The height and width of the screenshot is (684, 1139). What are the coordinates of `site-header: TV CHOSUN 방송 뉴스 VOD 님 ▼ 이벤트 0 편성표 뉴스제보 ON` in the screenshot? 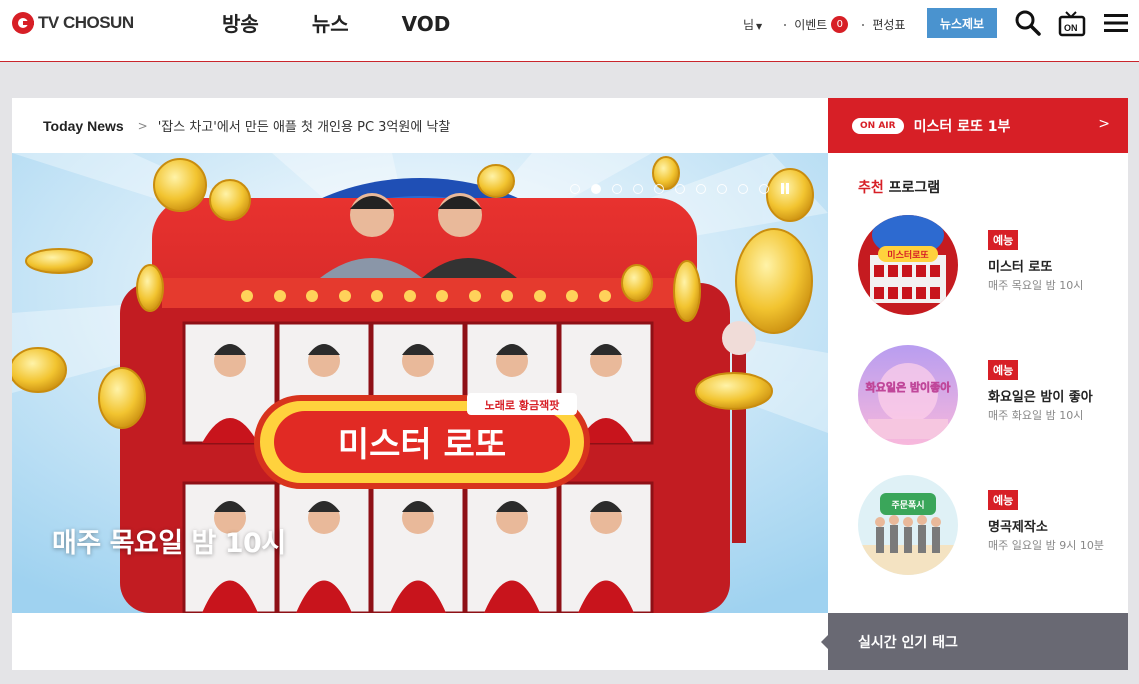 It's located at (569, 31).